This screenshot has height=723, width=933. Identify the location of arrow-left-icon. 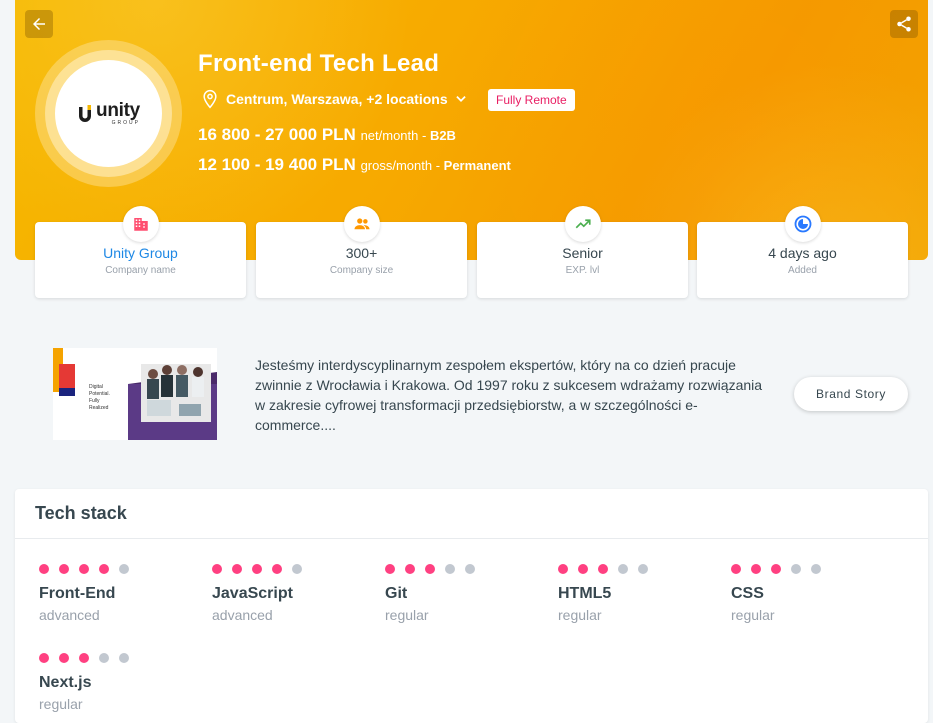
(39, 24).